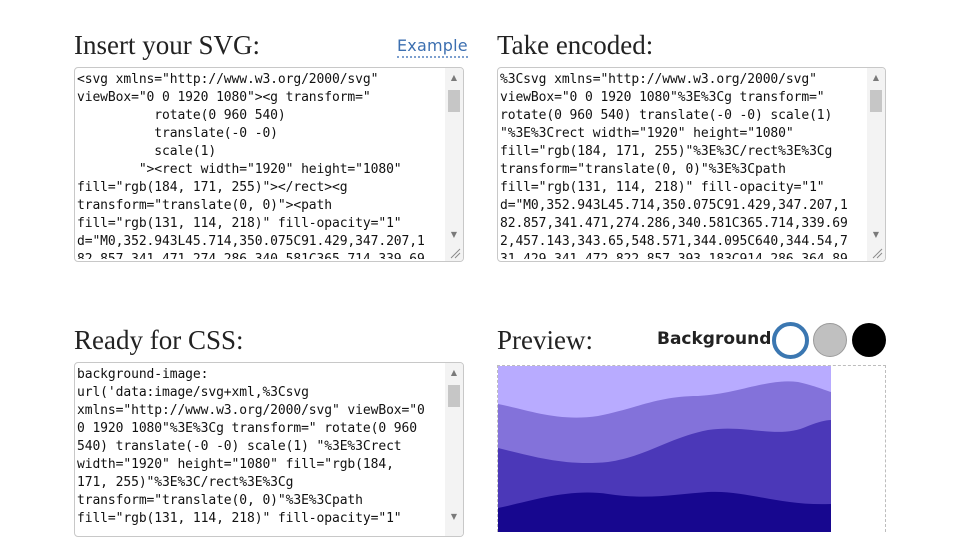 This screenshot has width=969, height=537. Describe the element at coordinates (664, 449) in the screenshot. I see `preview-image` at that location.